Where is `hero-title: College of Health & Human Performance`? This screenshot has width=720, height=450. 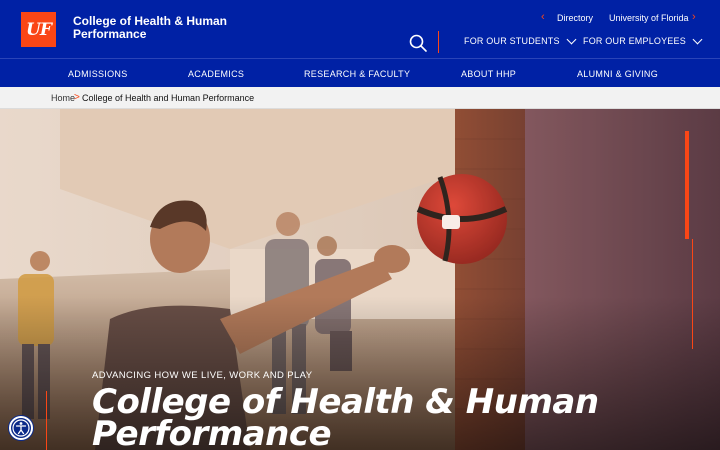 hero-title: College of Health & Human Performance is located at coordinates (345, 416).